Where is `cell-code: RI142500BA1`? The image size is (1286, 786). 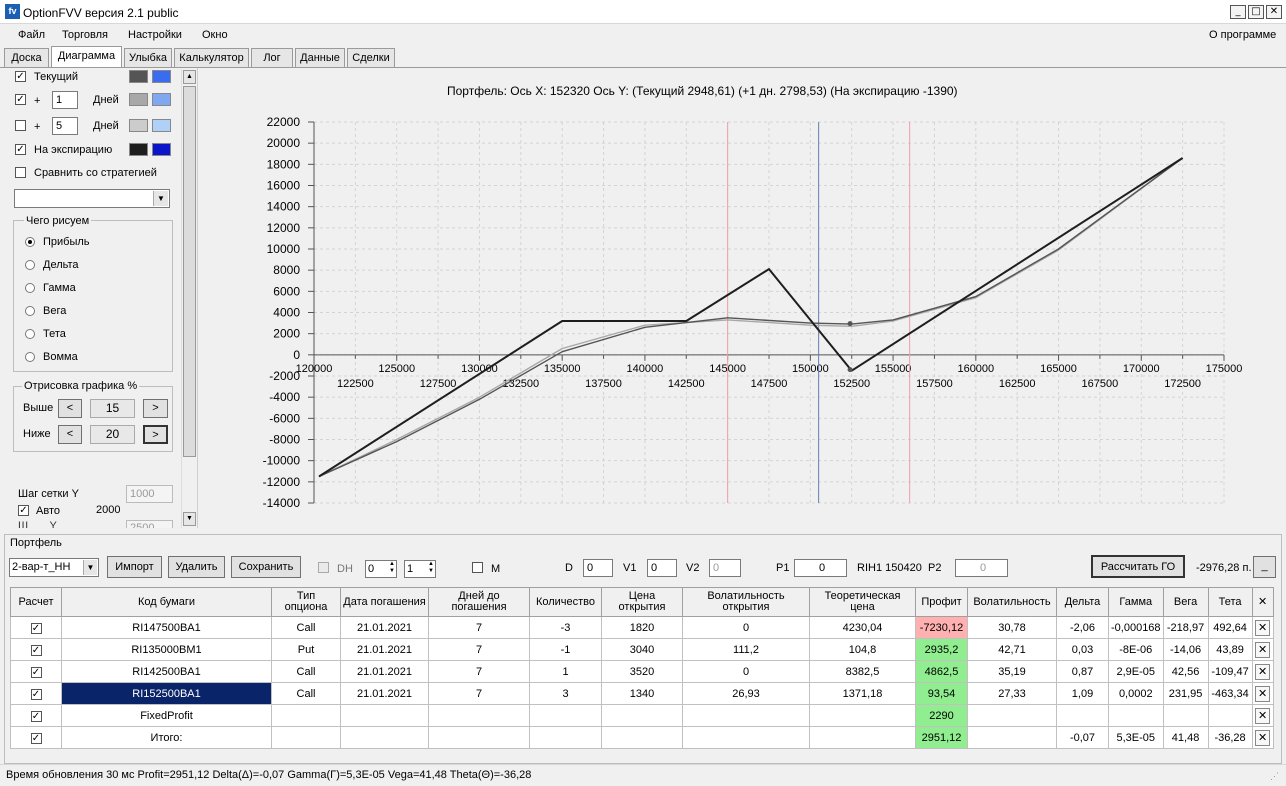 cell-code: RI142500BA1 is located at coordinates (166, 671).